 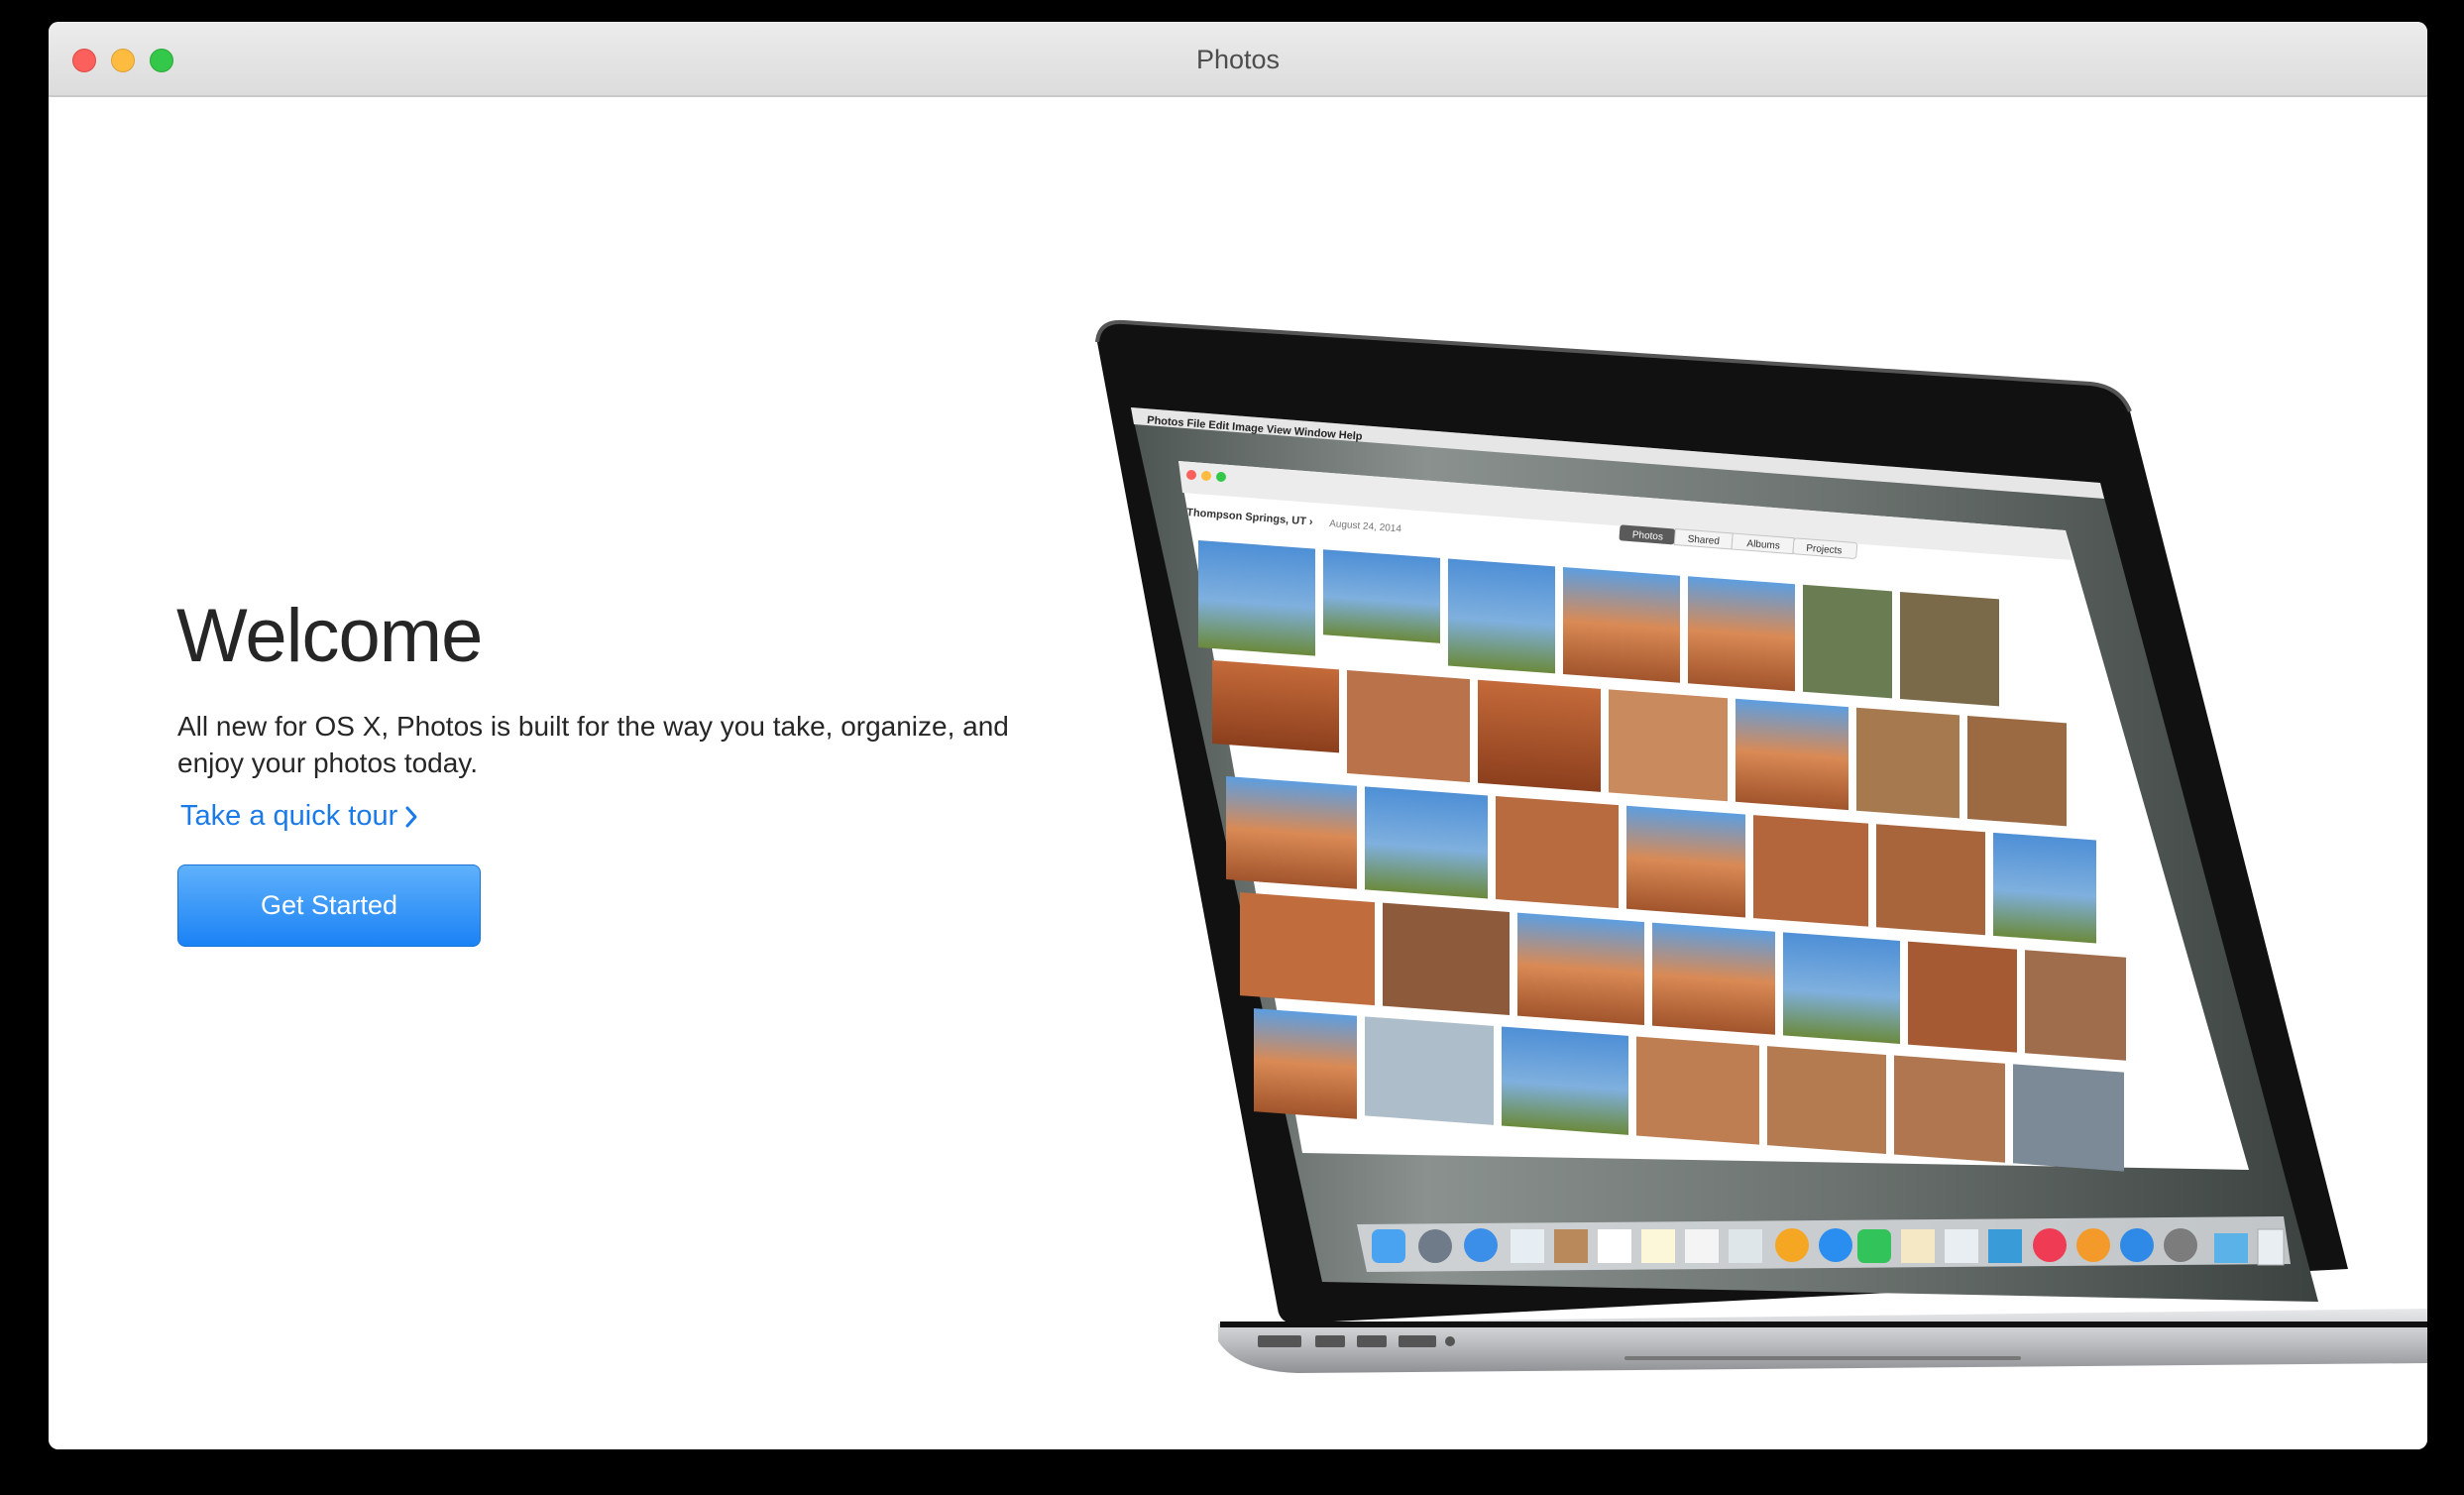 I want to click on window-title: Photos, so click(x=1238, y=59).